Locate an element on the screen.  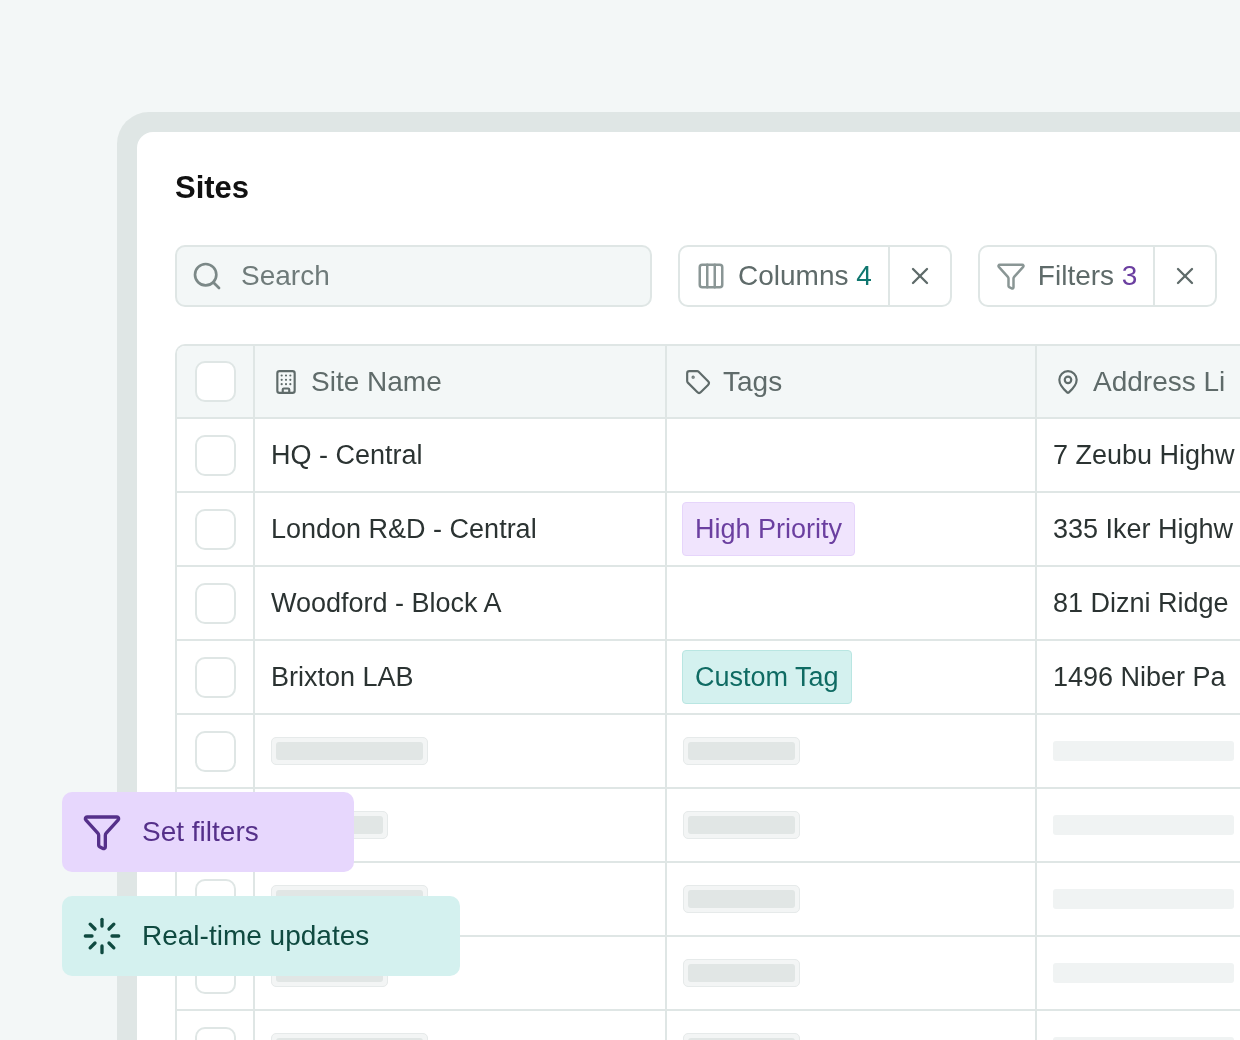
columns-icon is located at coordinates (711, 276).